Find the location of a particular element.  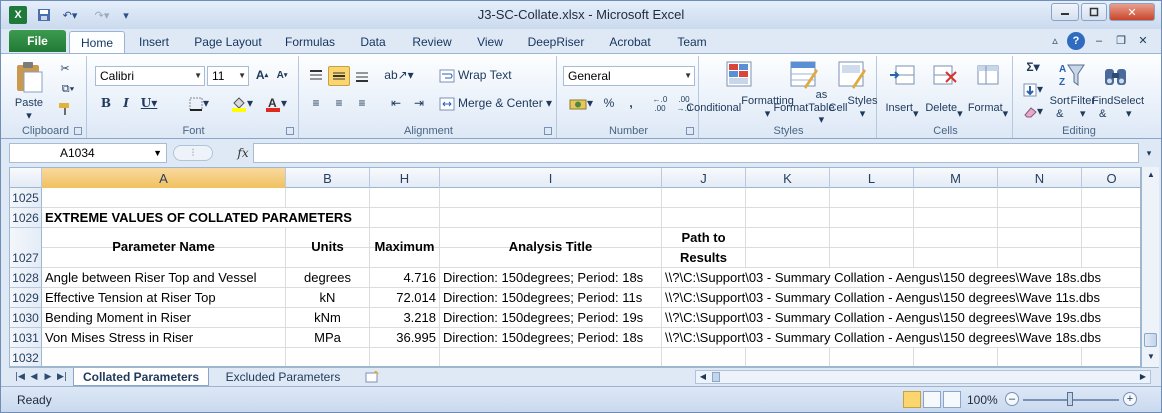

zoom-out-icon: – is located at coordinates (1012, 399).